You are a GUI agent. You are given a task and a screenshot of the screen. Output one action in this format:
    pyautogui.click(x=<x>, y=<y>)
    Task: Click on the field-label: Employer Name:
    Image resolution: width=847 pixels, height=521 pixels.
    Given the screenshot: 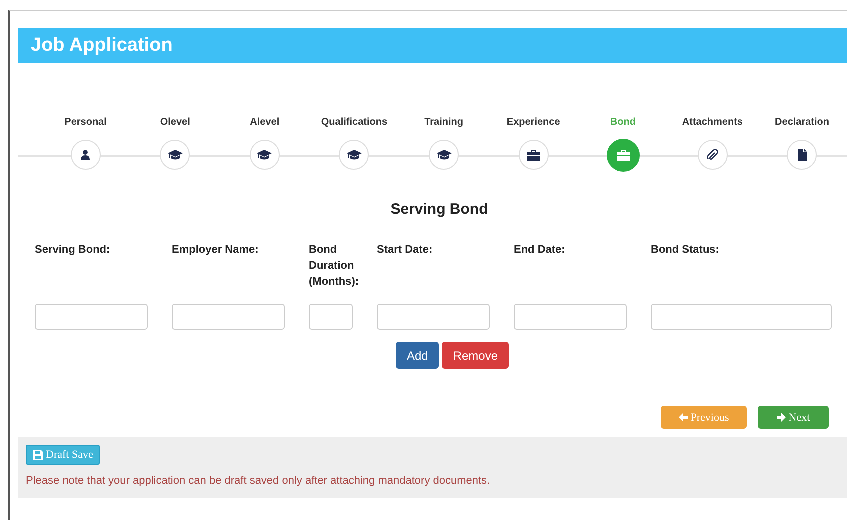 What is the action you would take?
    pyautogui.click(x=215, y=250)
    